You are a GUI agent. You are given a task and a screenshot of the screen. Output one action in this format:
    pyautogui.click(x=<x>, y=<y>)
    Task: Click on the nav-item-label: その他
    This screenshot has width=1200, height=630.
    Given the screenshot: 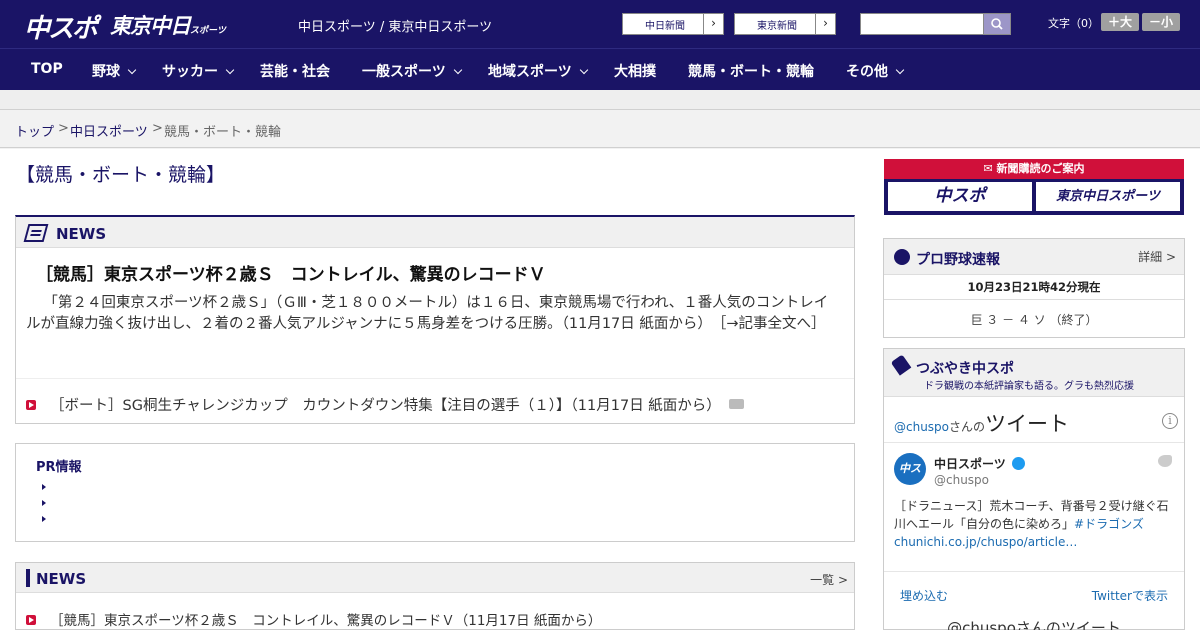 What is the action you would take?
    pyautogui.click(x=867, y=72)
    